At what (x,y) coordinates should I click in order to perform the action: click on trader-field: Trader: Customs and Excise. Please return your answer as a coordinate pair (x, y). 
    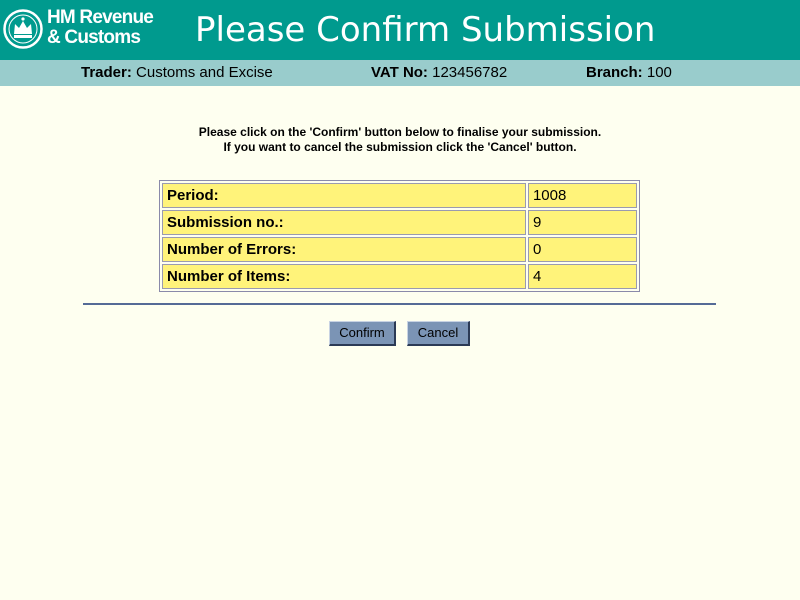
    Looking at the image, I should click on (177, 72).